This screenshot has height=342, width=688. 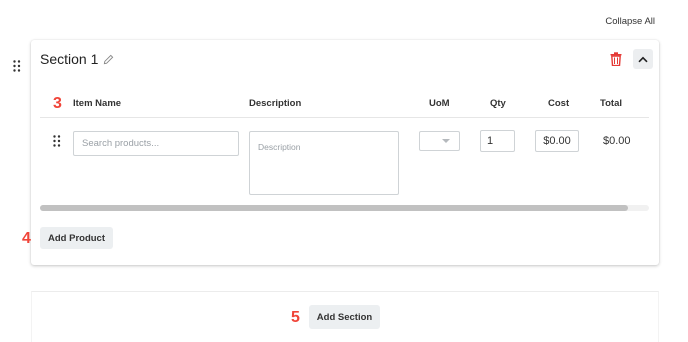 I want to click on step-marker-4: 4, so click(x=26, y=238).